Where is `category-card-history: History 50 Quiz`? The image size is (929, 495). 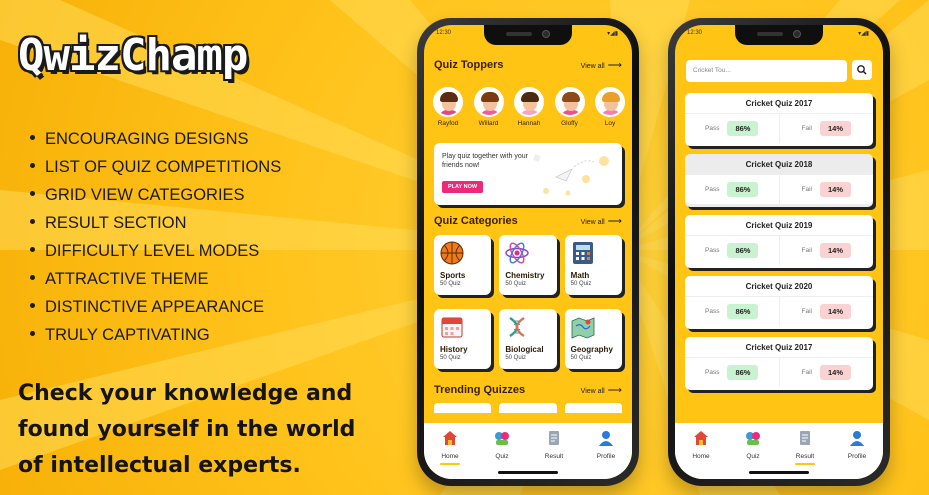 category-card-history: History 50 Quiz is located at coordinates (463, 339).